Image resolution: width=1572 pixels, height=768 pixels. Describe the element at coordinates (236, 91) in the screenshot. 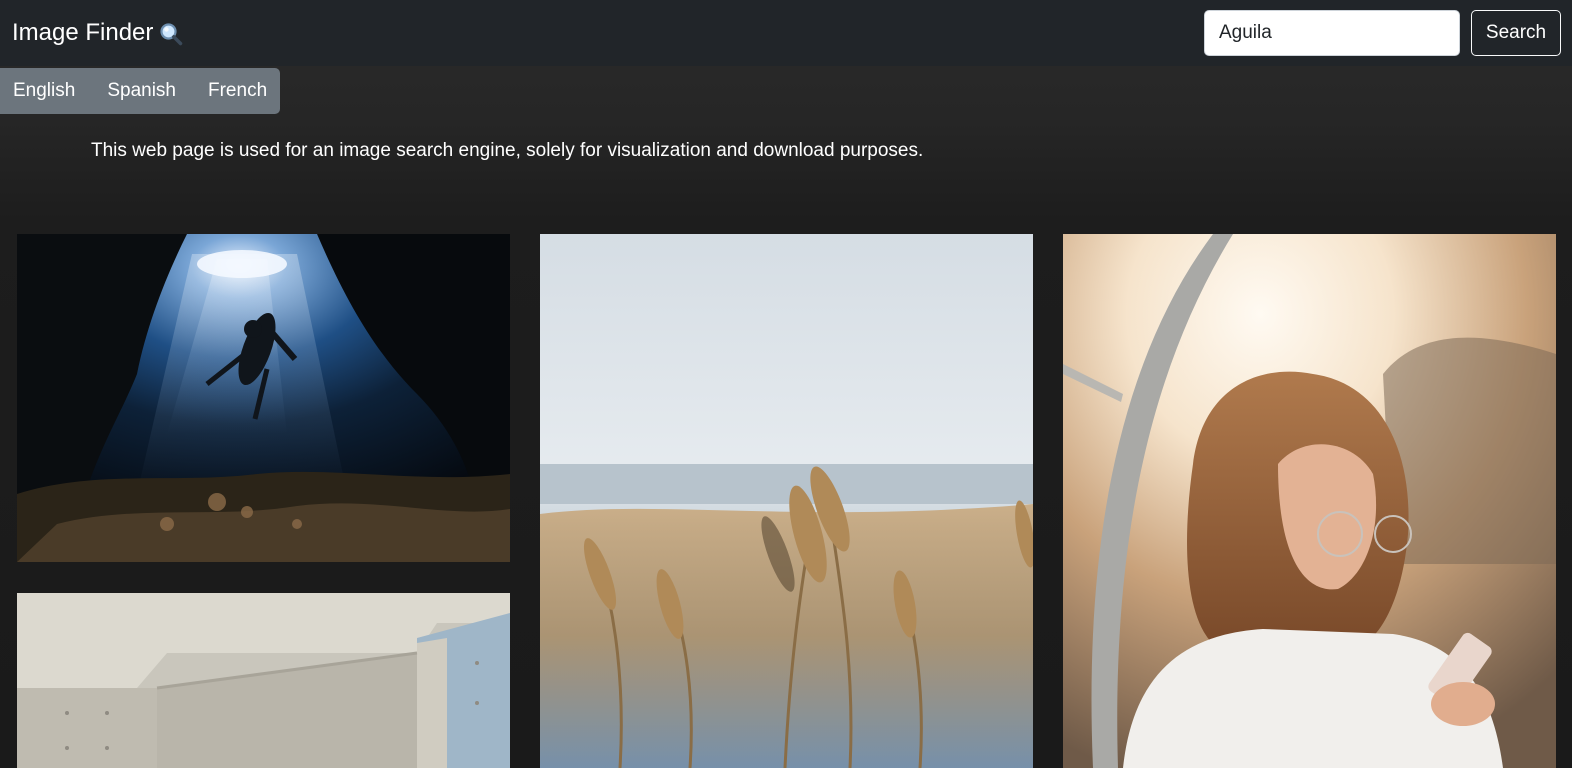

I see `language-french: French` at that location.